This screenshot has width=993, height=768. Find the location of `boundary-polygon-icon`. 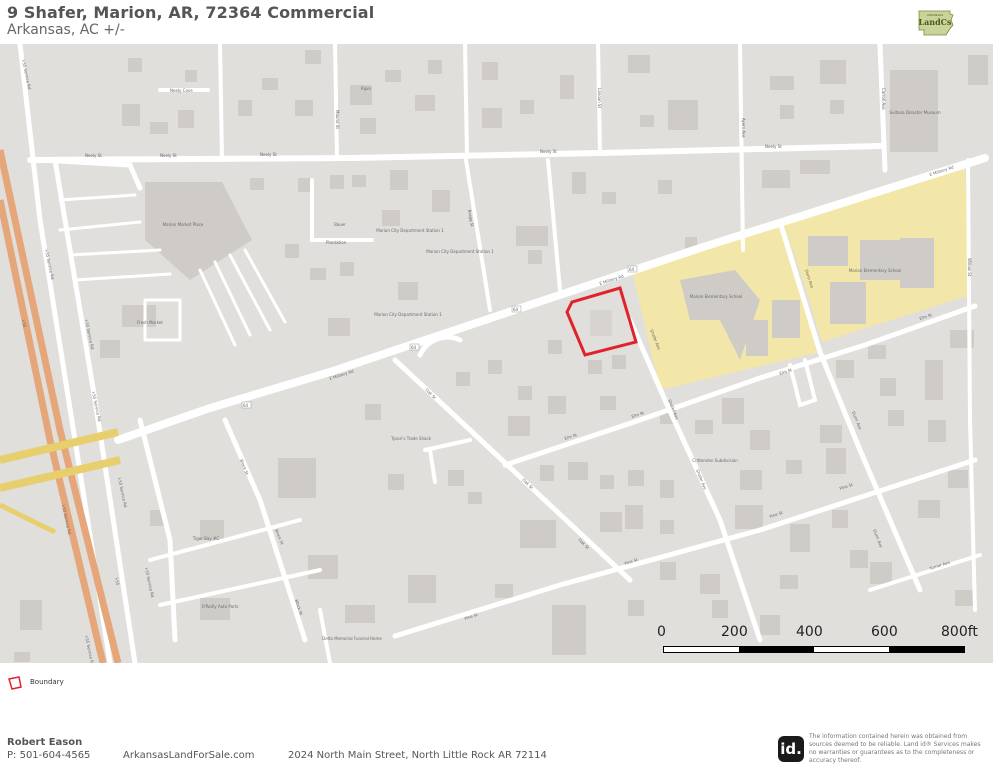

boundary-polygon-icon is located at coordinates (15, 682).